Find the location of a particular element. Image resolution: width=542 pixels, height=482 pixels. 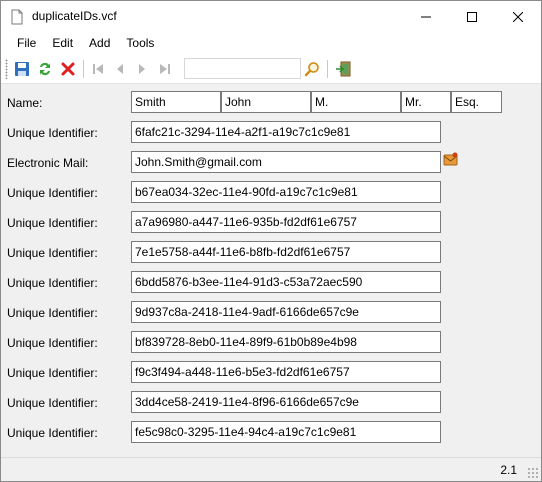

previous-record-button is located at coordinates (120, 69).